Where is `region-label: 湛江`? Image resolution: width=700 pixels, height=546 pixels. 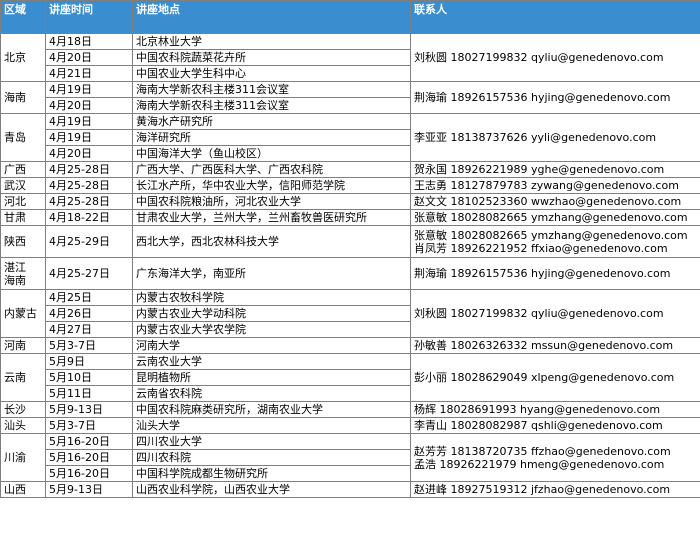 region-label: 湛江 is located at coordinates (15, 267).